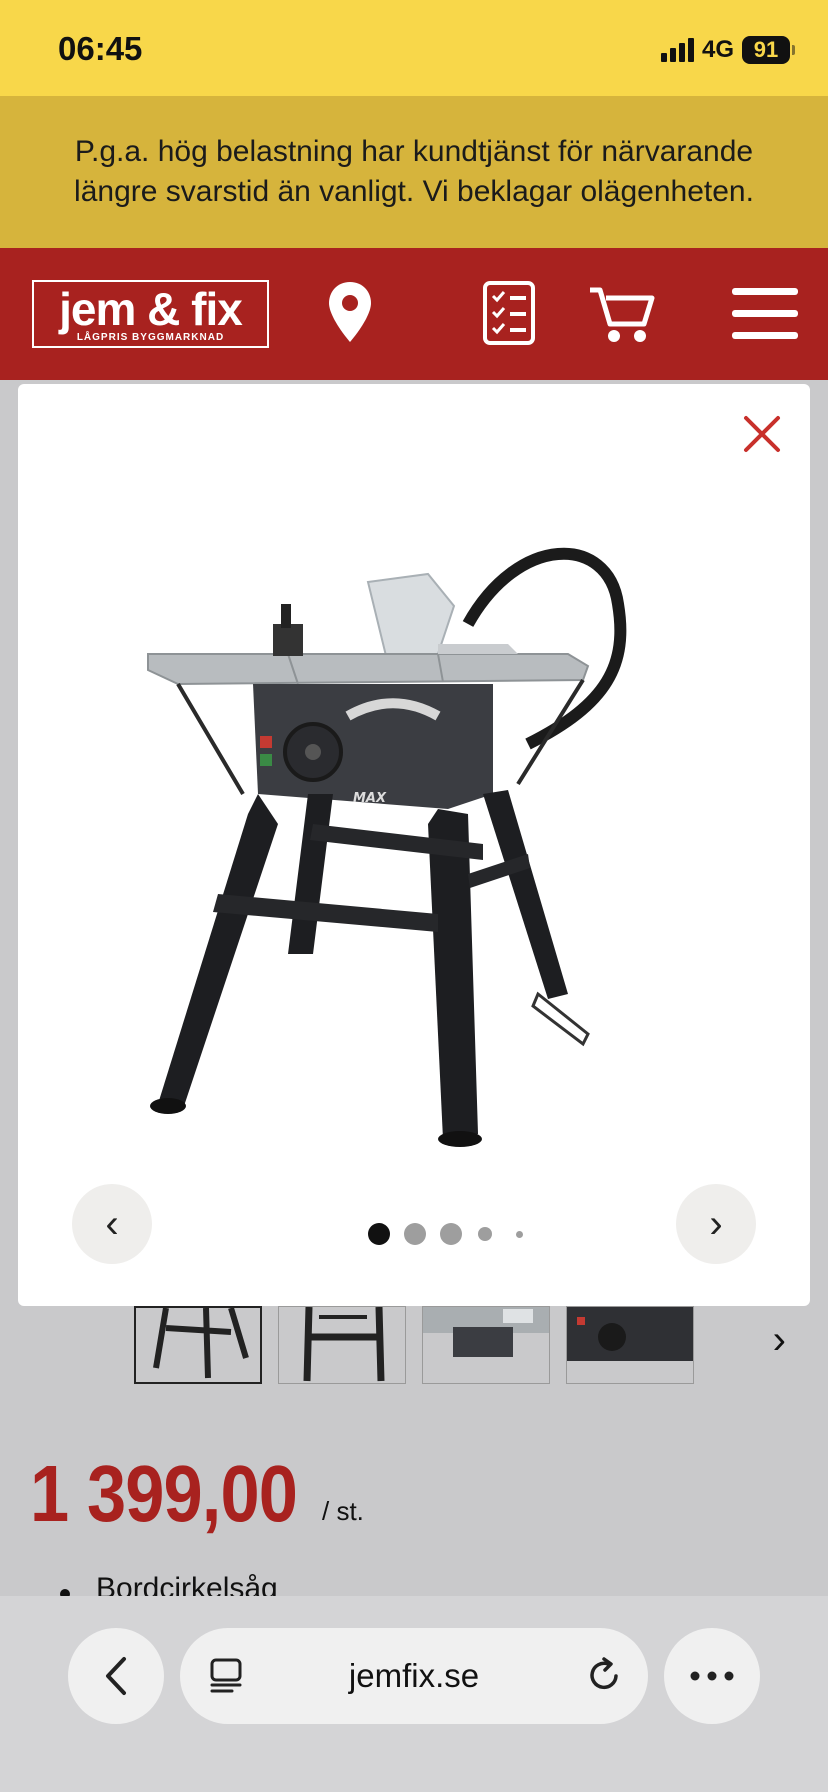 This screenshot has height=1792, width=828. What do you see at coordinates (717, 49) in the screenshot?
I see `network-type: 4G` at bounding box center [717, 49].